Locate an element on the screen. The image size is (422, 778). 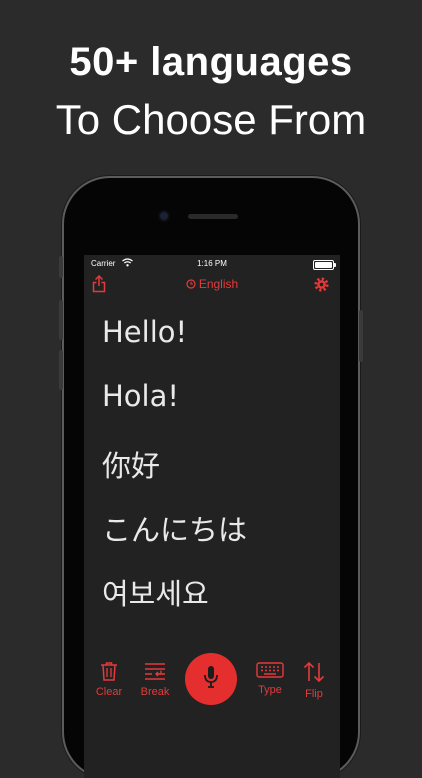
headline-line2: To Choose From is located at coordinates (211, 119).